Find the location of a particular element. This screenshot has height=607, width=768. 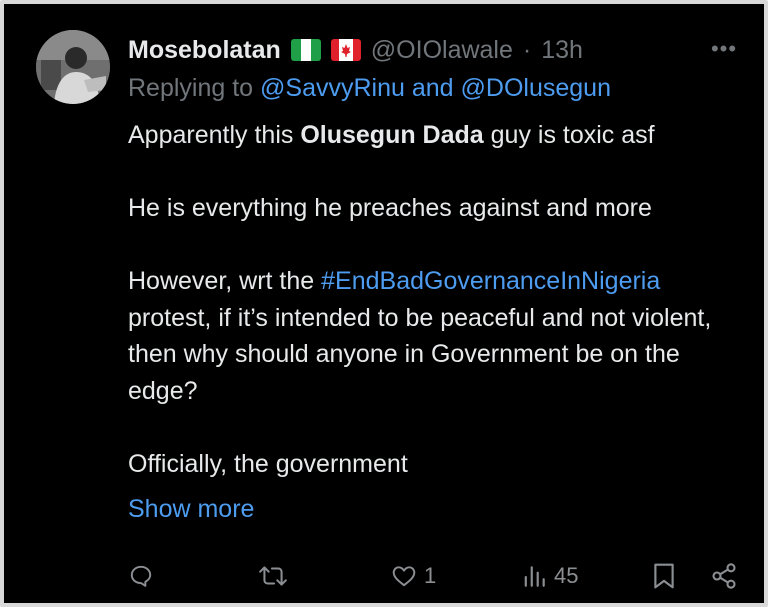

reply-icon is located at coordinates (141, 576).